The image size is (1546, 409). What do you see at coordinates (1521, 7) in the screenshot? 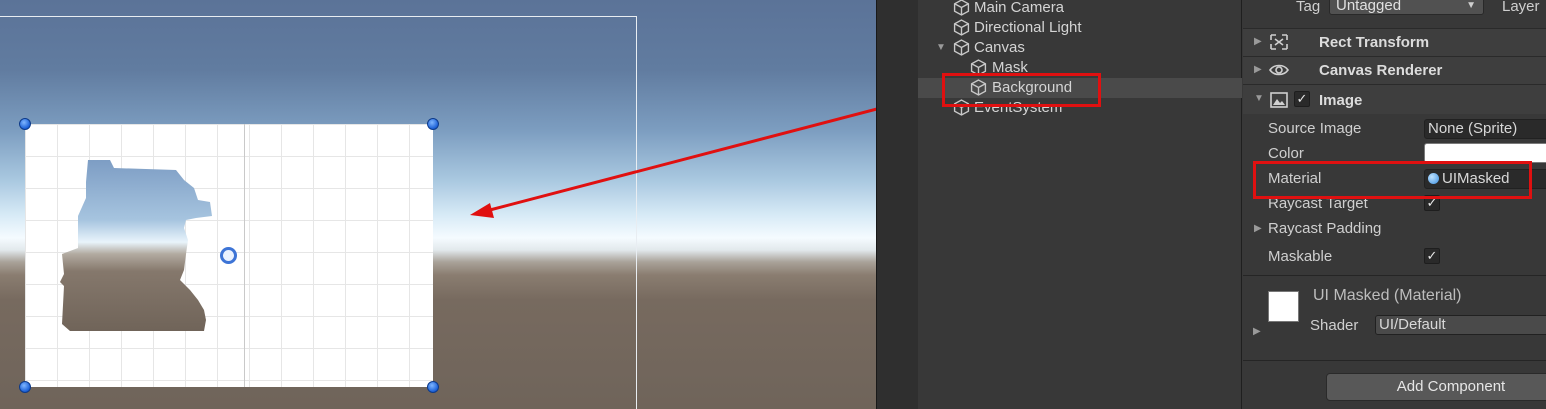
I see `layer-label: Layer` at bounding box center [1521, 7].